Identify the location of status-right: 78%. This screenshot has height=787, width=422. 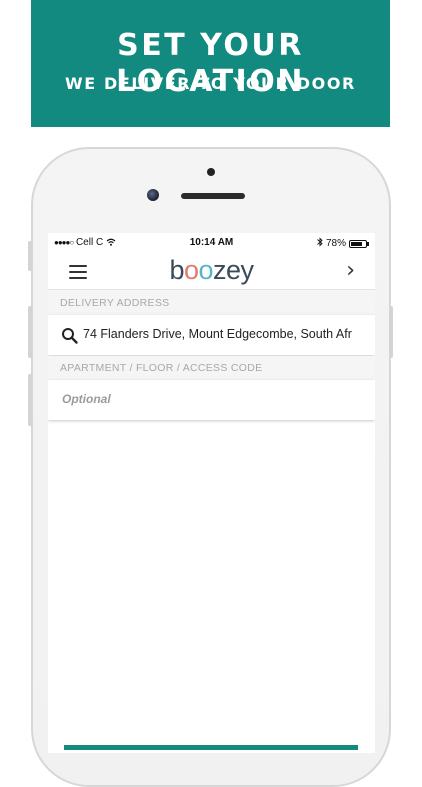
(343, 243).